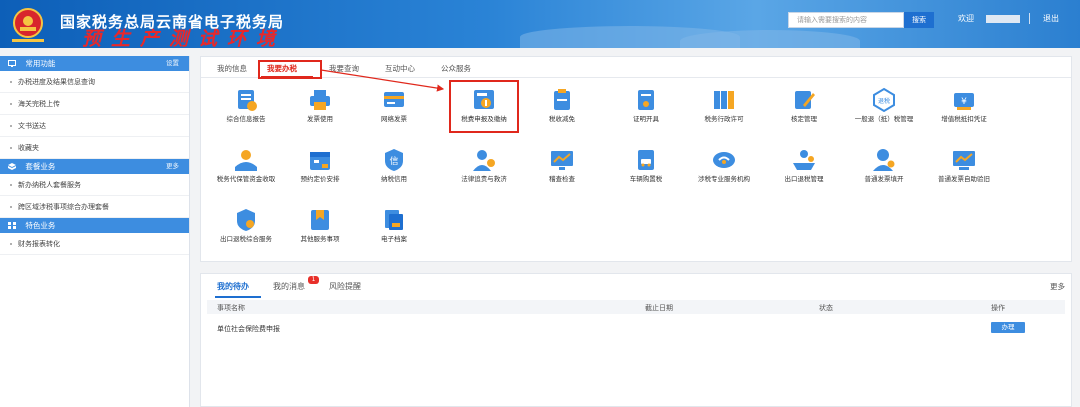  I want to click on cloud-icon, so click(724, 160).